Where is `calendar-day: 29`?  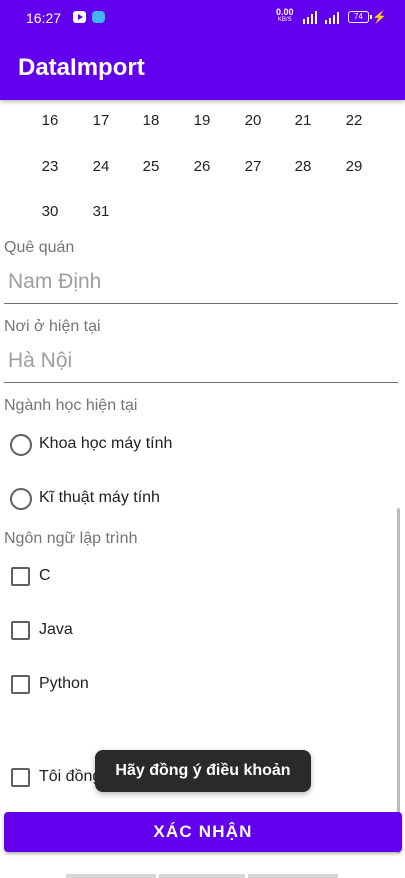
calendar-day: 29 is located at coordinates (354, 166).